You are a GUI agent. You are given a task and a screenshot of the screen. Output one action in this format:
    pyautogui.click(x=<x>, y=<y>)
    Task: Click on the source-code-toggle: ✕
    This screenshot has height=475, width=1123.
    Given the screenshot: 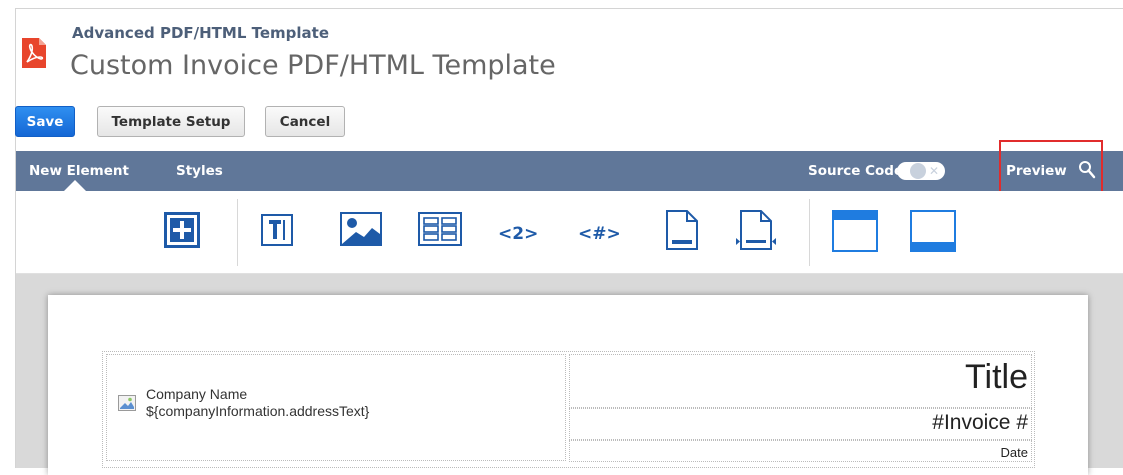 What is the action you would take?
    pyautogui.click(x=921, y=171)
    